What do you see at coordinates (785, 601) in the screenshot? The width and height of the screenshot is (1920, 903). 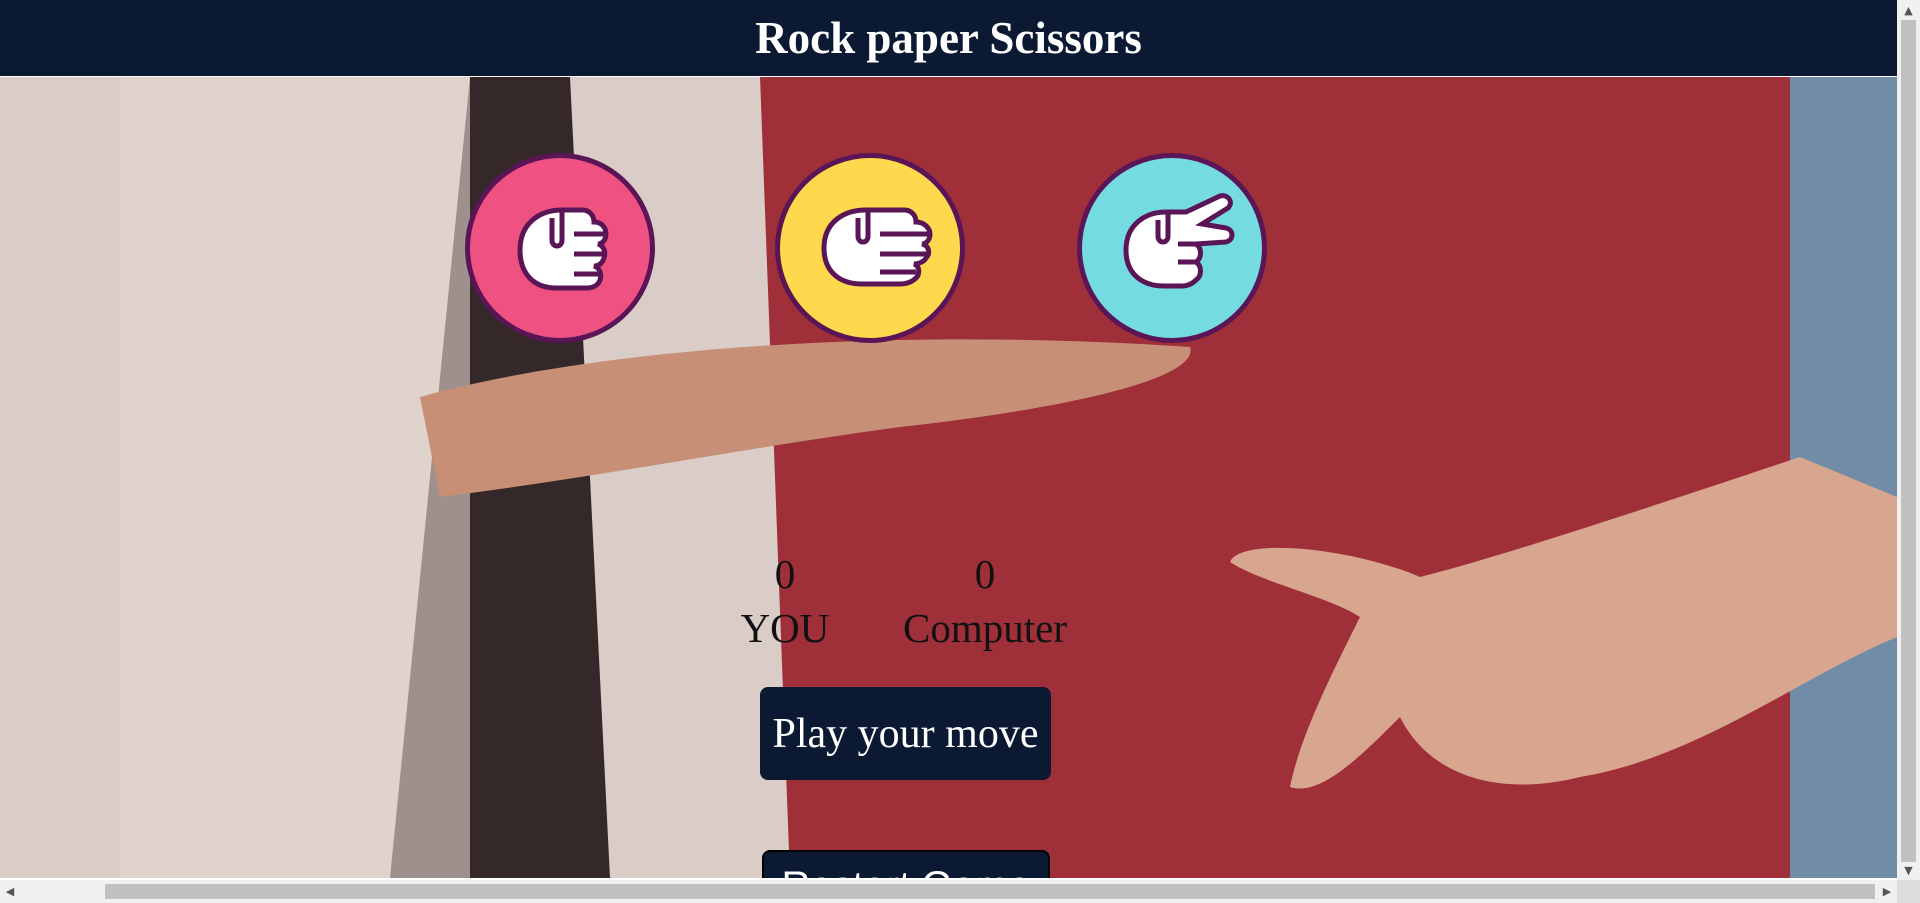 I see `user-score: 0 YOU` at bounding box center [785, 601].